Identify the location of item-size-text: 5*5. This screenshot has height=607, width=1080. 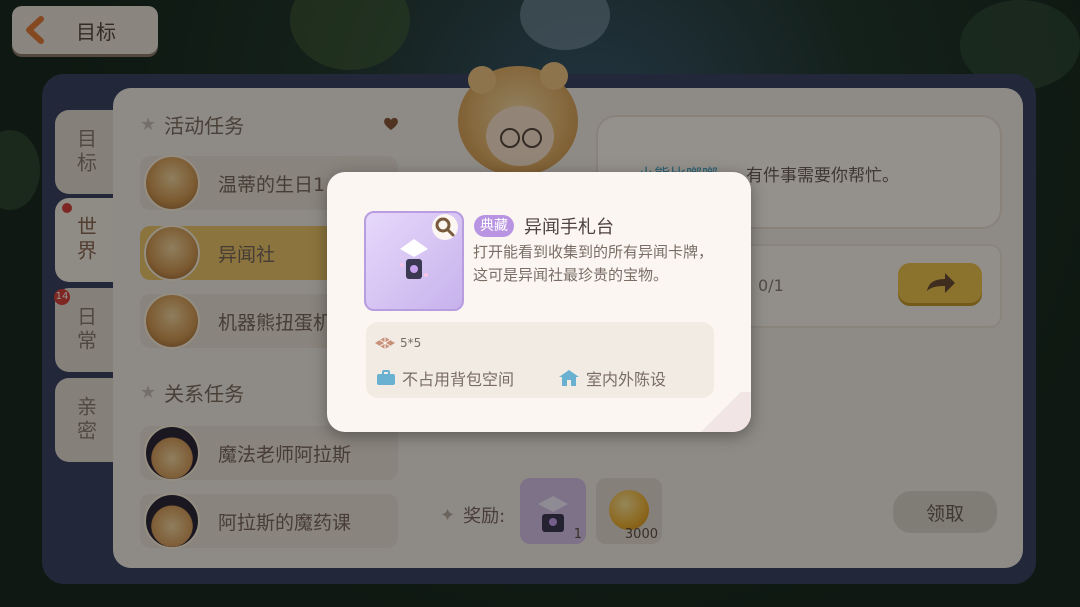
(411, 343).